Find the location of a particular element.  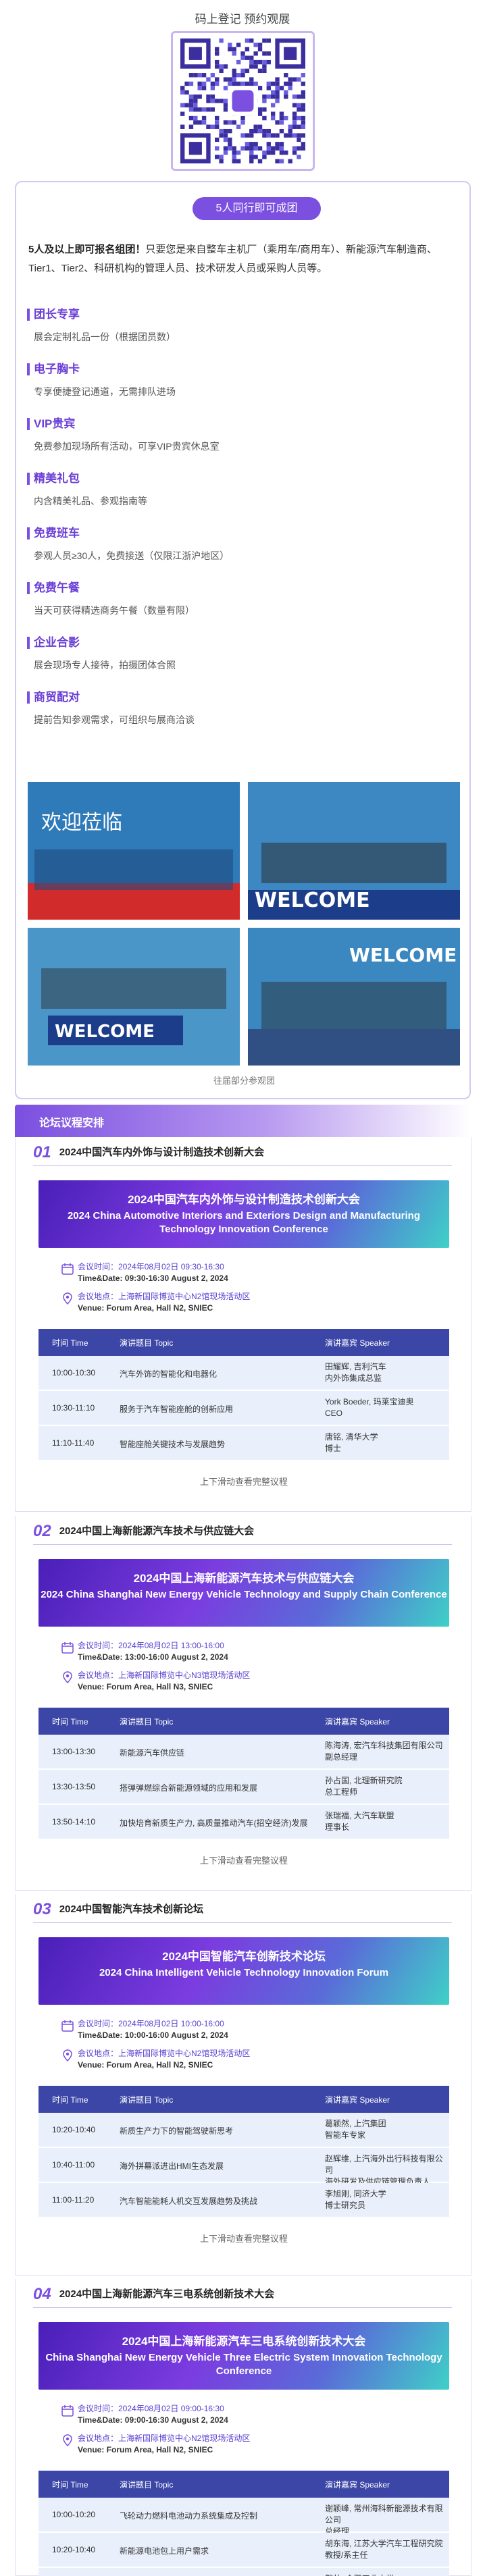

banner-cn: 2024中国智能汽车创新技术论坛 is located at coordinates (244, 1957).